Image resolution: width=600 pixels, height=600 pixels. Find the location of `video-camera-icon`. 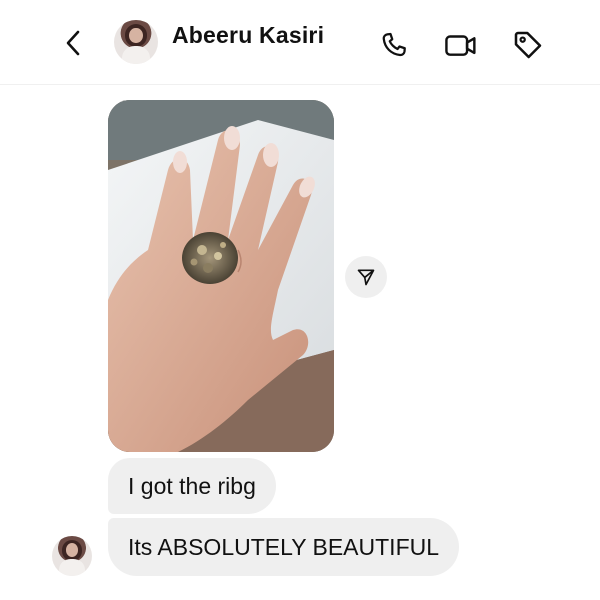

video-camera-icon is located at coordinates (460, 45).